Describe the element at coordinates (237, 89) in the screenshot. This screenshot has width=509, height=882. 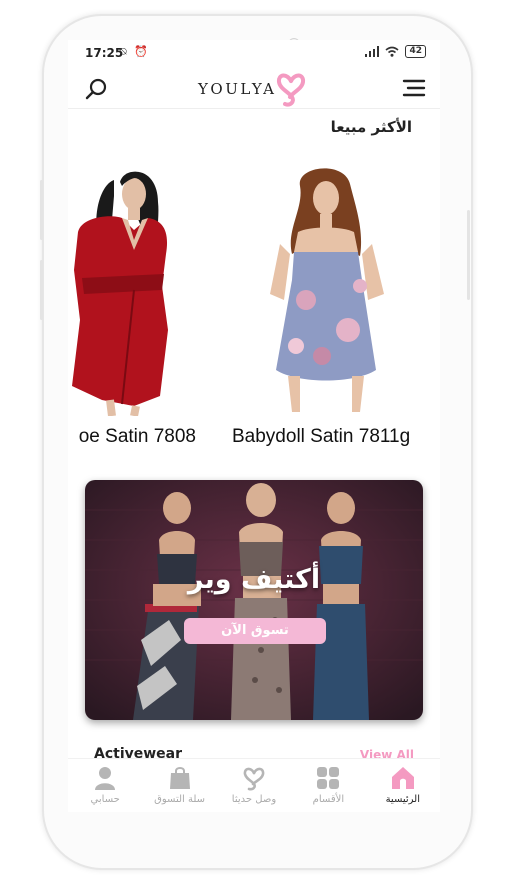
I see `brand-name: YOULYA` at that location.